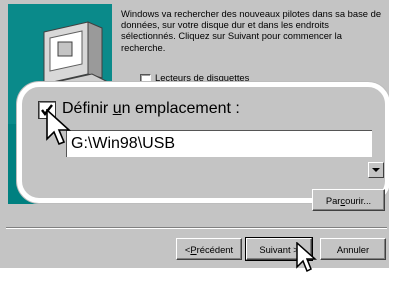 The width and height of the screenshot is (395, 281). What do you see at coordinates (151, 108) in the screenshot?
I see `specify-location-label: Définir un emplacement :` at bounding box center [151, 108].